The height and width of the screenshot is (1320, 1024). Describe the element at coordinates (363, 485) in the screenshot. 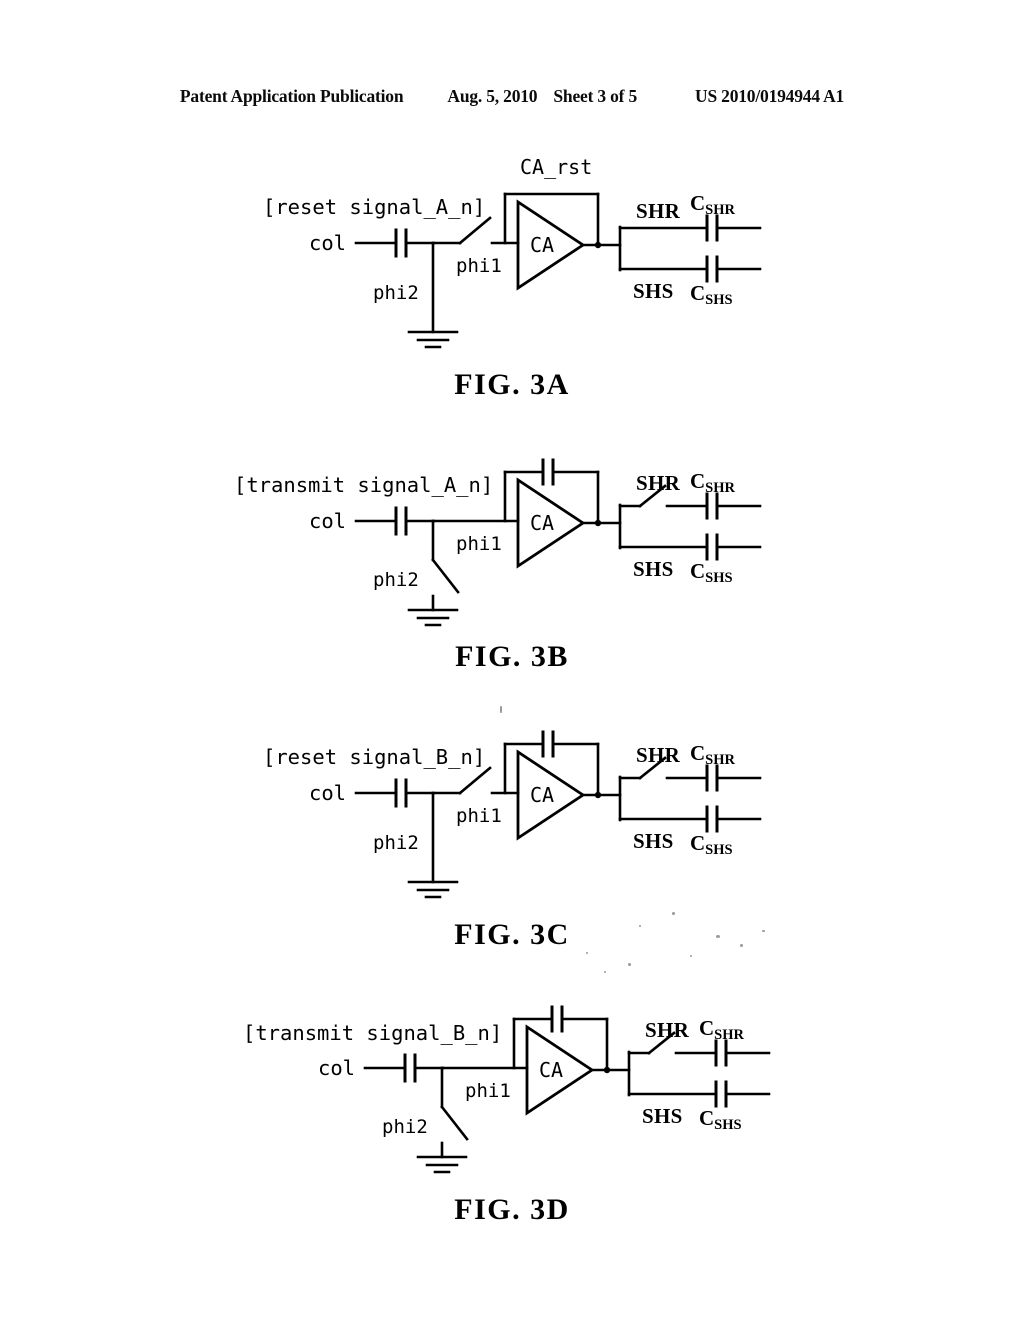

I see `signal-label-3b: [transmit signal_A_n]` at that location.